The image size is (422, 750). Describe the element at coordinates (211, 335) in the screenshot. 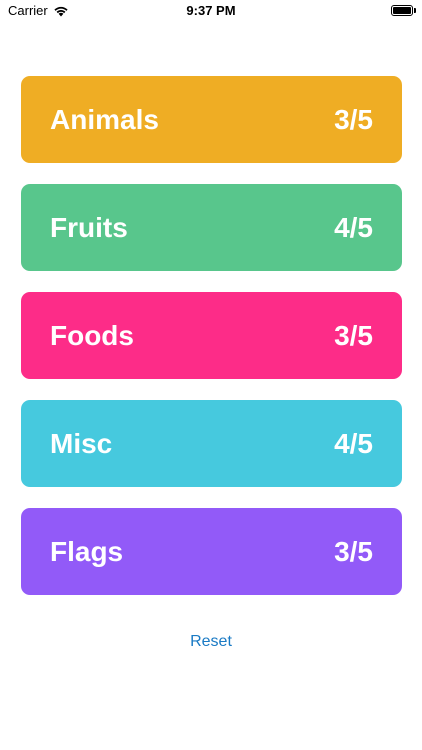

I see `category-card-foods: Foods 3/5` at that location.